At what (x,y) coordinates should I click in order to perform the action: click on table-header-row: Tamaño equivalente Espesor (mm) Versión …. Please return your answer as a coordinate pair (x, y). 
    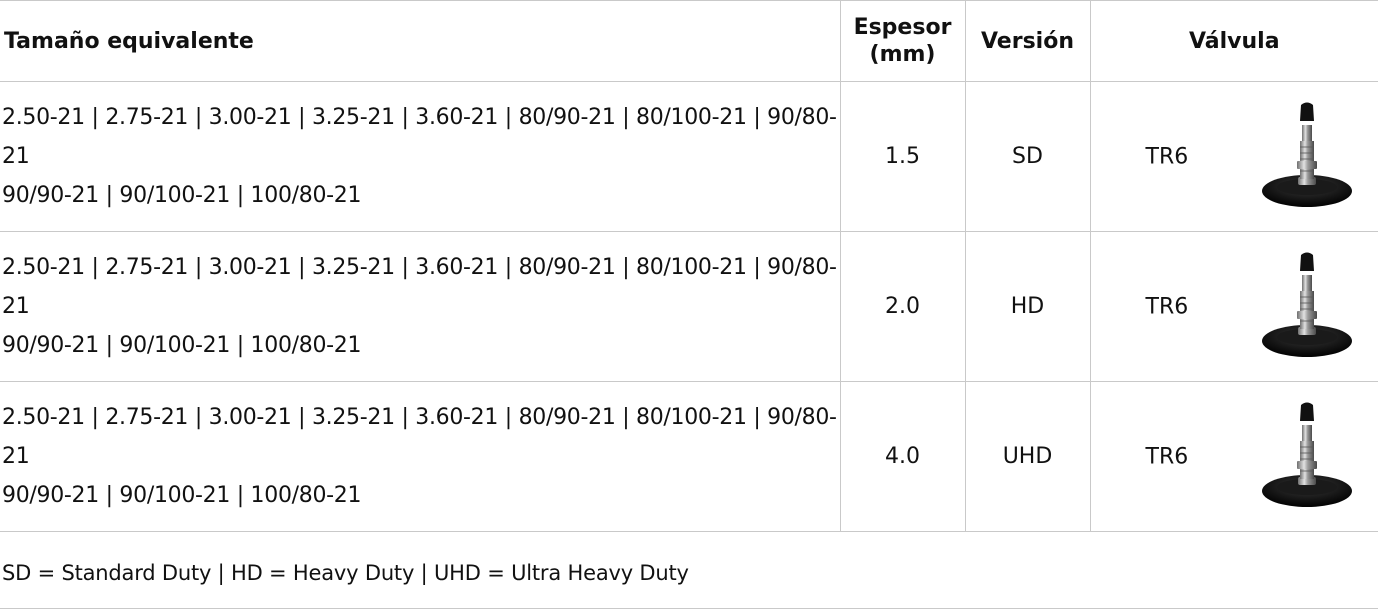
    Looking at the image, I should click on (689, 41).